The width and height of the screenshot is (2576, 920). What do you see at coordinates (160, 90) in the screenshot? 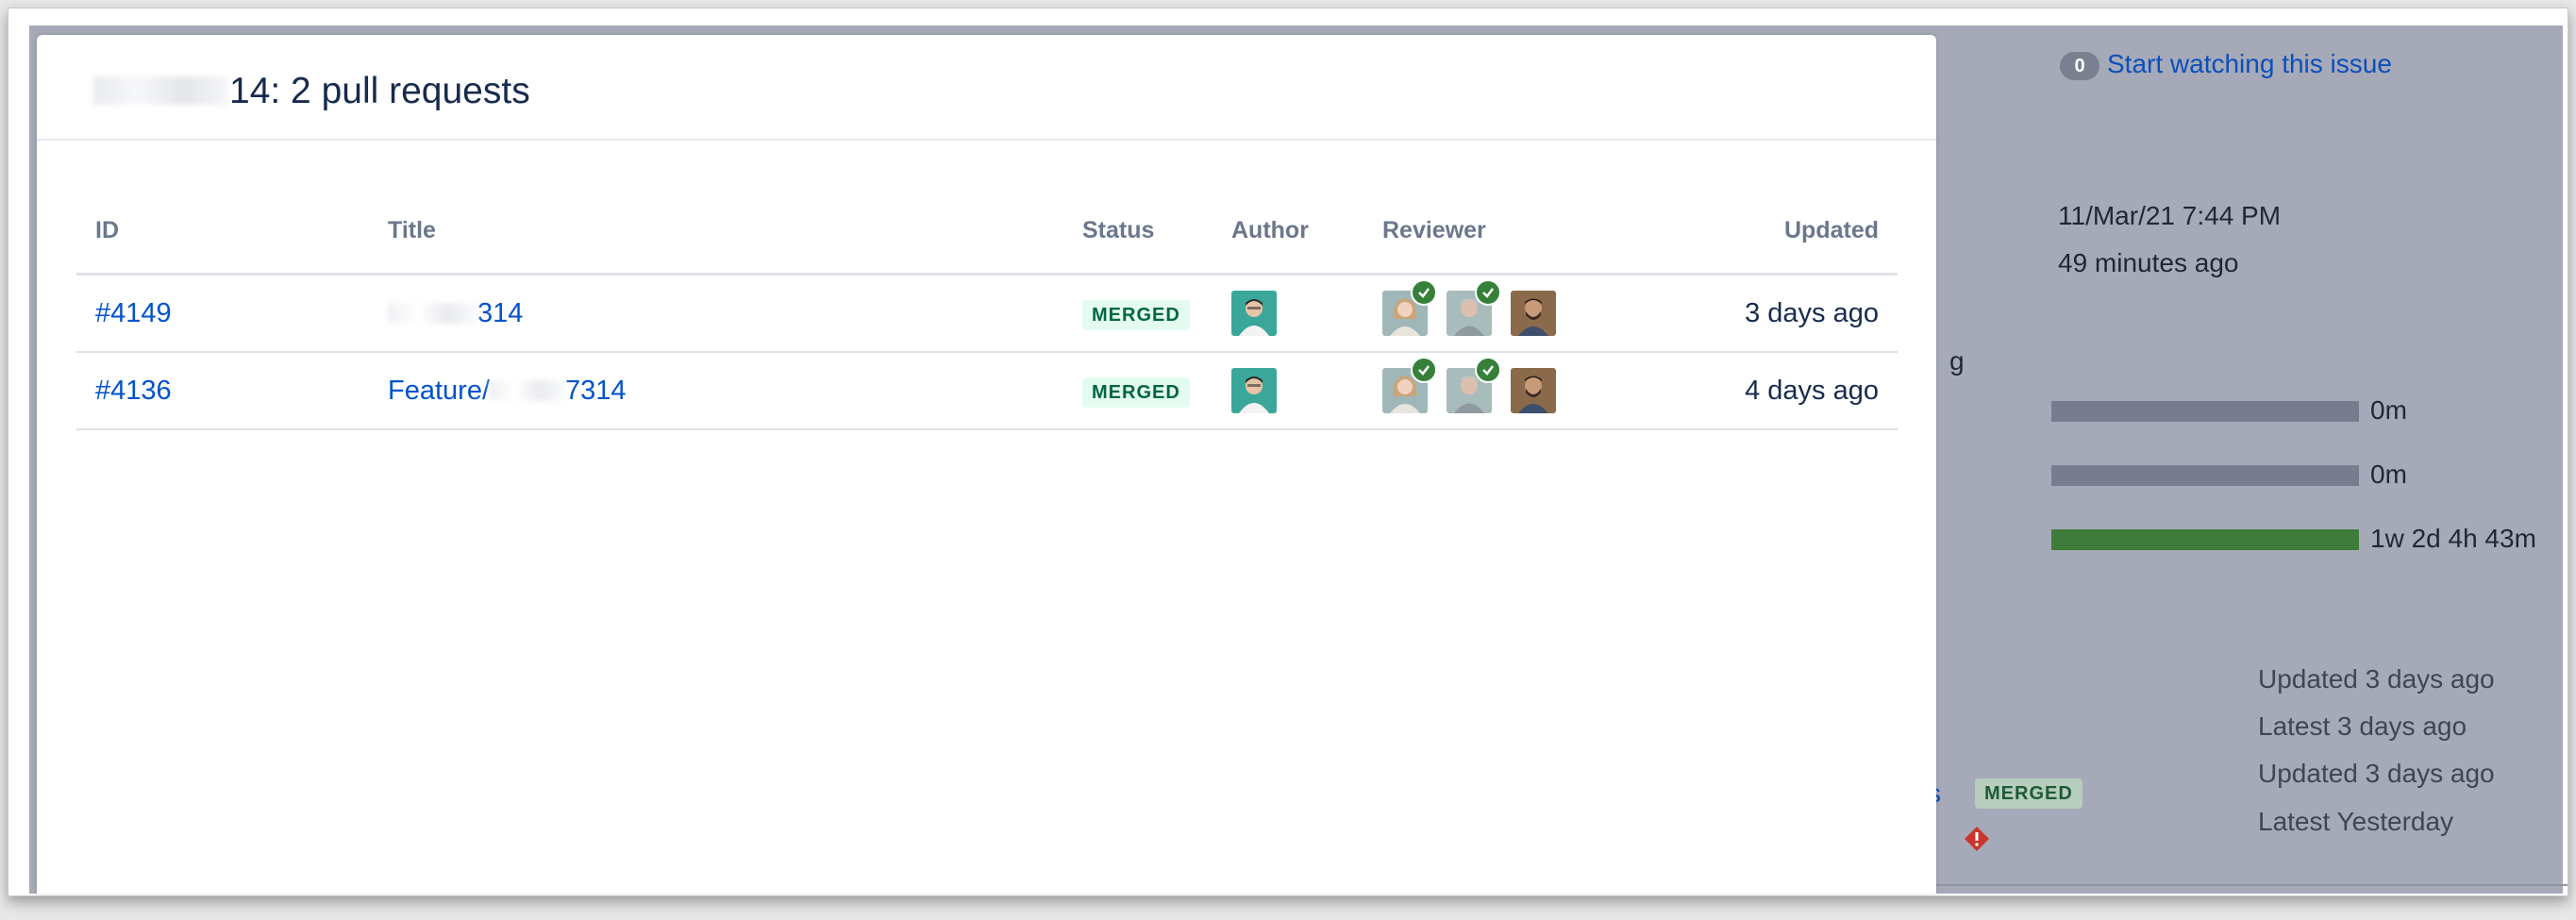
I see `redacted-issue-key` at bounding box center [160, 90].